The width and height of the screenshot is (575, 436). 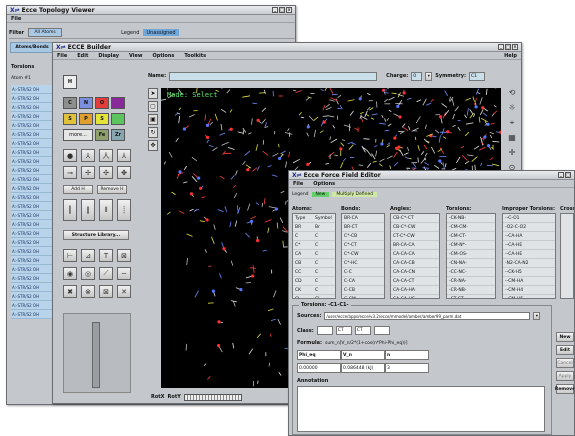 I want to click on list-item: C-CM, so click(x=363, y=297).